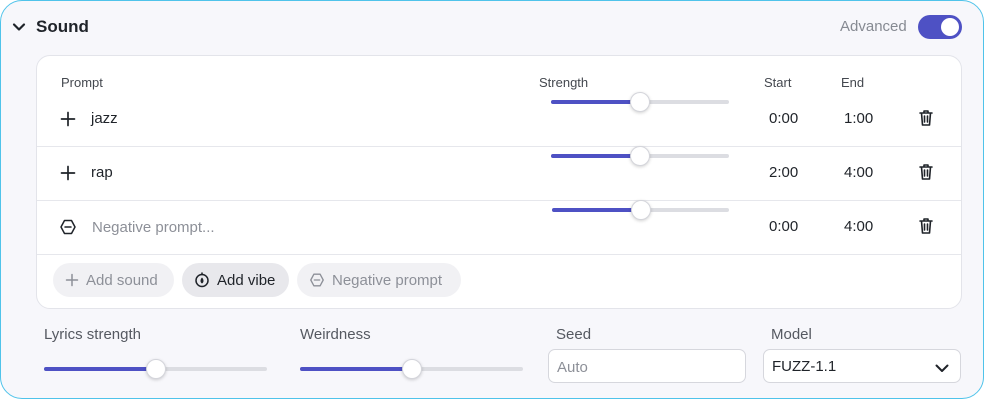 This screenshot has height=399, width=984. Describe the element at coordinates (302, 227) in the screenshot. I see `negative-prompt-input` at that location.